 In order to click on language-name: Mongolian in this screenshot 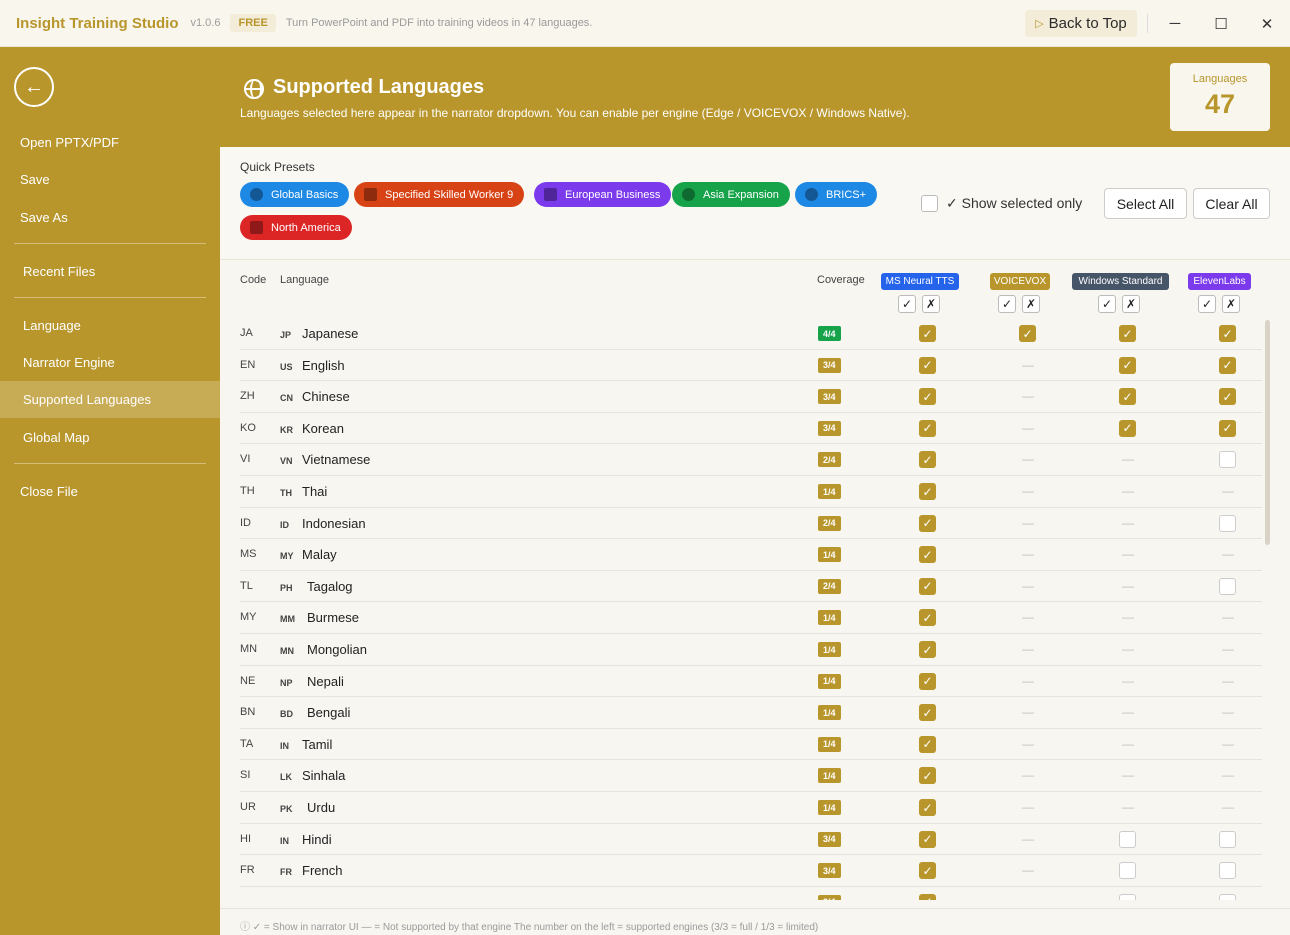, I will do `click(337, 649)`.